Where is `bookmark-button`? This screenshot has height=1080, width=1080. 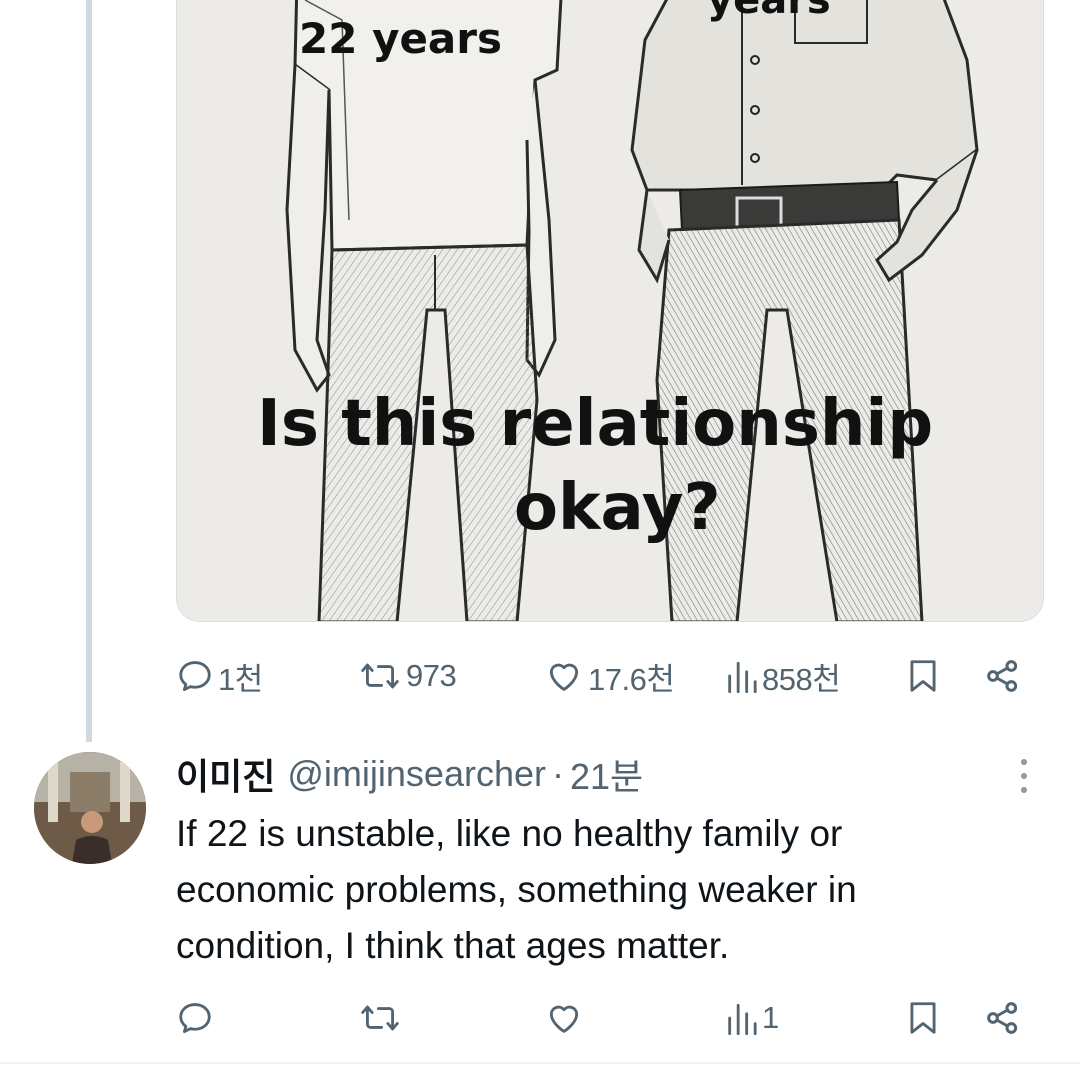
bookmark-button is located at coordinates (923, 676).